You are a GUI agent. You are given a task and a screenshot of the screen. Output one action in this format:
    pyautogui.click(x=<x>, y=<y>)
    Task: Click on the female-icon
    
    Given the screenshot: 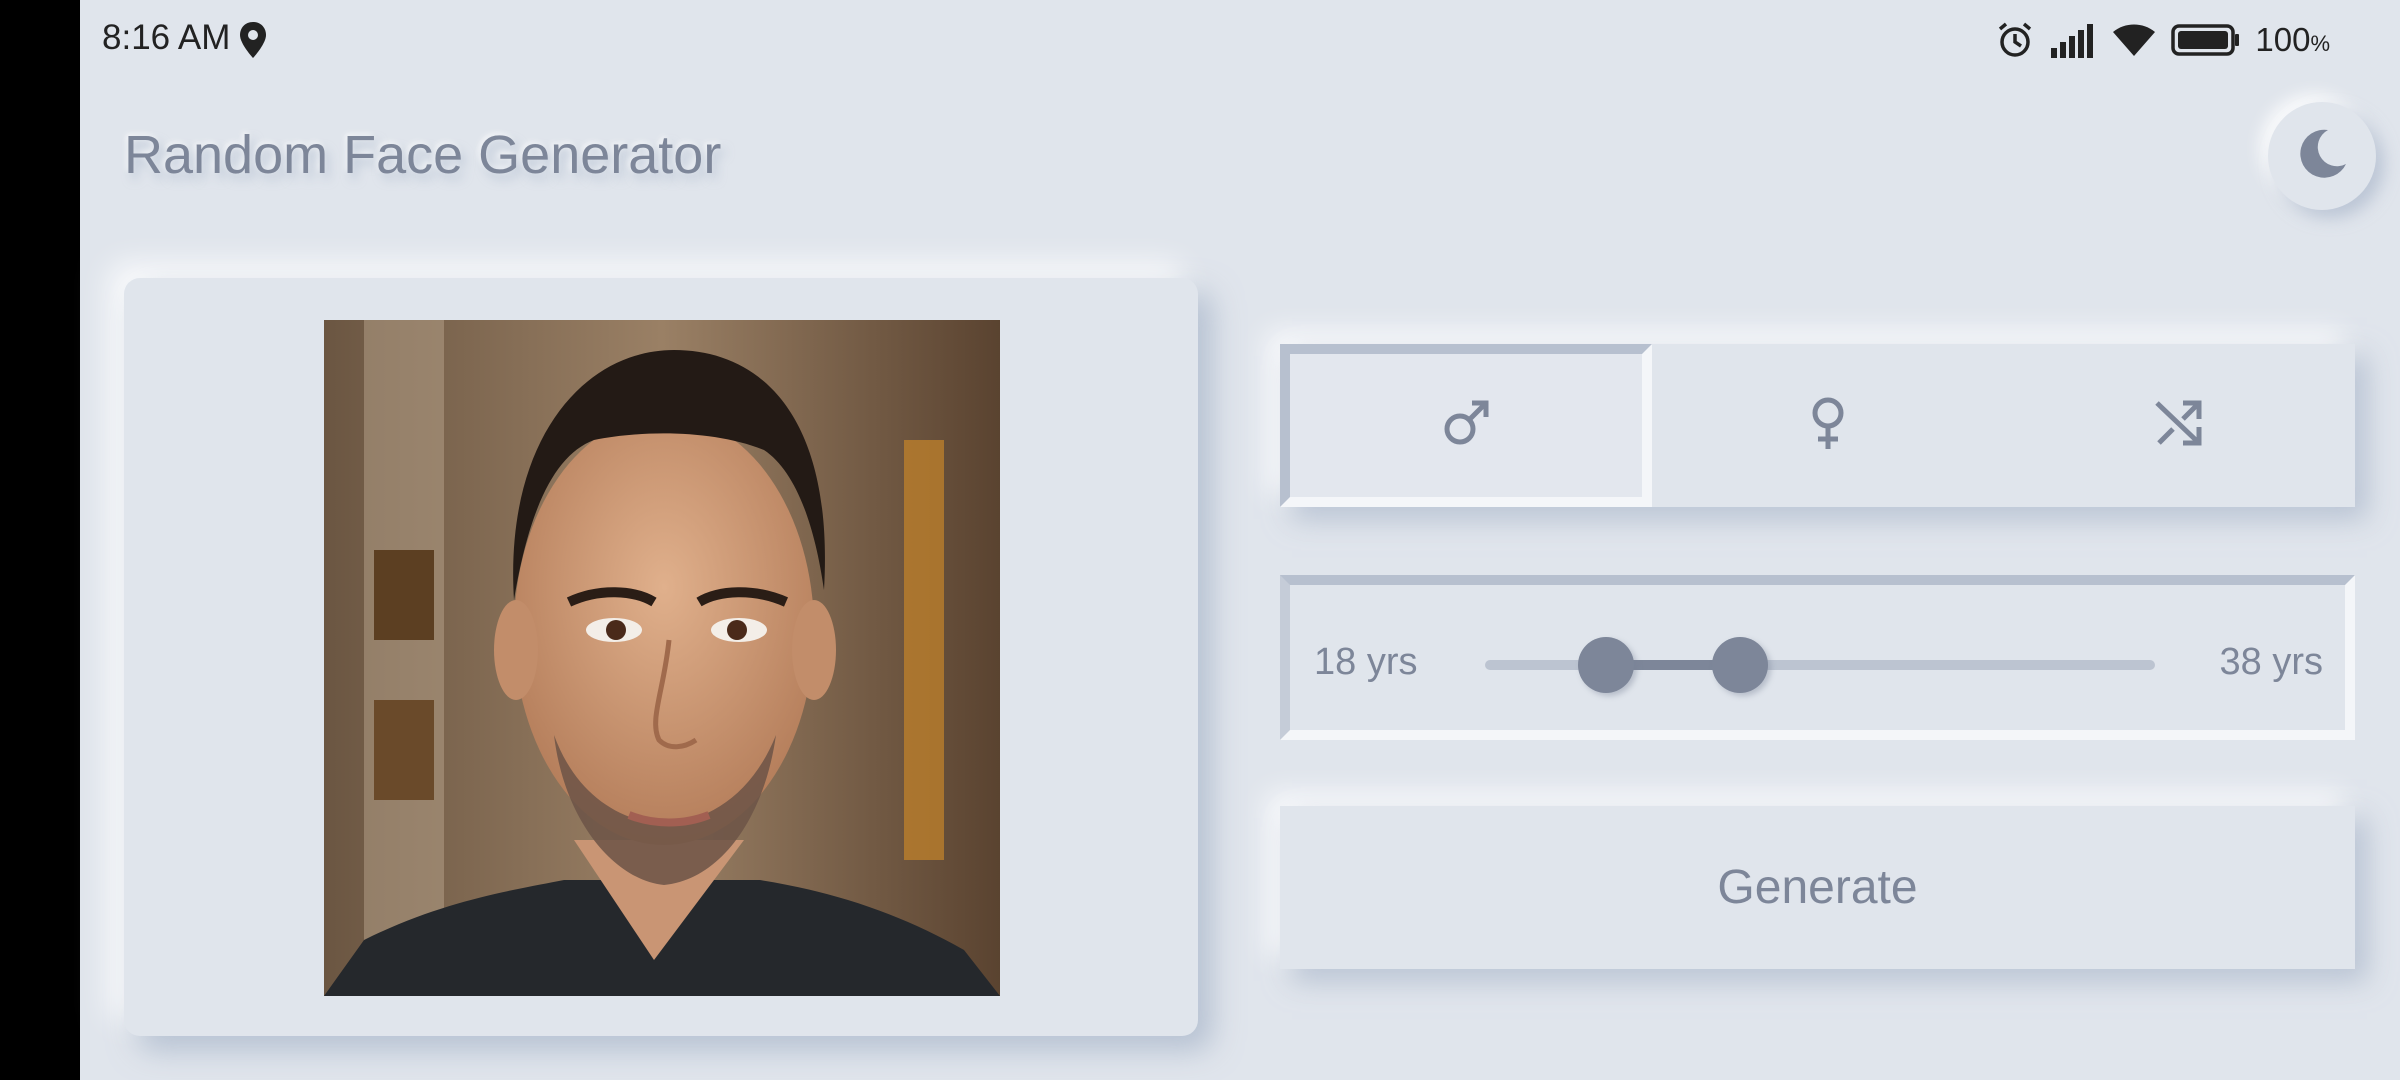 What is the action you would take?
    pyautogui.click(x=1828, y=425)
    